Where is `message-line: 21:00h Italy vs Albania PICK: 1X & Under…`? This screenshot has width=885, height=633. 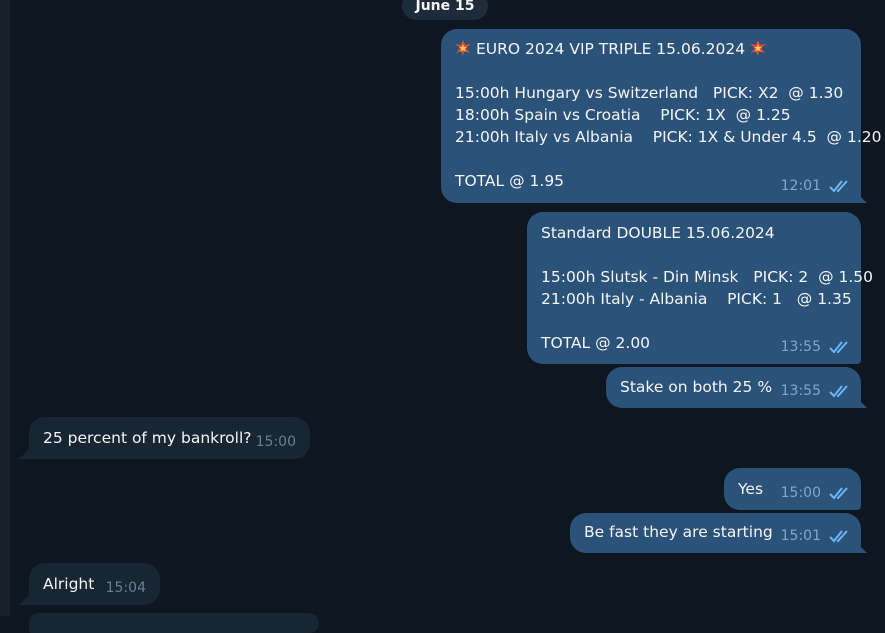 message-line: 21:00h Italy vs Albania PICK: 1X & Under… is located at coordinates (668, 137).